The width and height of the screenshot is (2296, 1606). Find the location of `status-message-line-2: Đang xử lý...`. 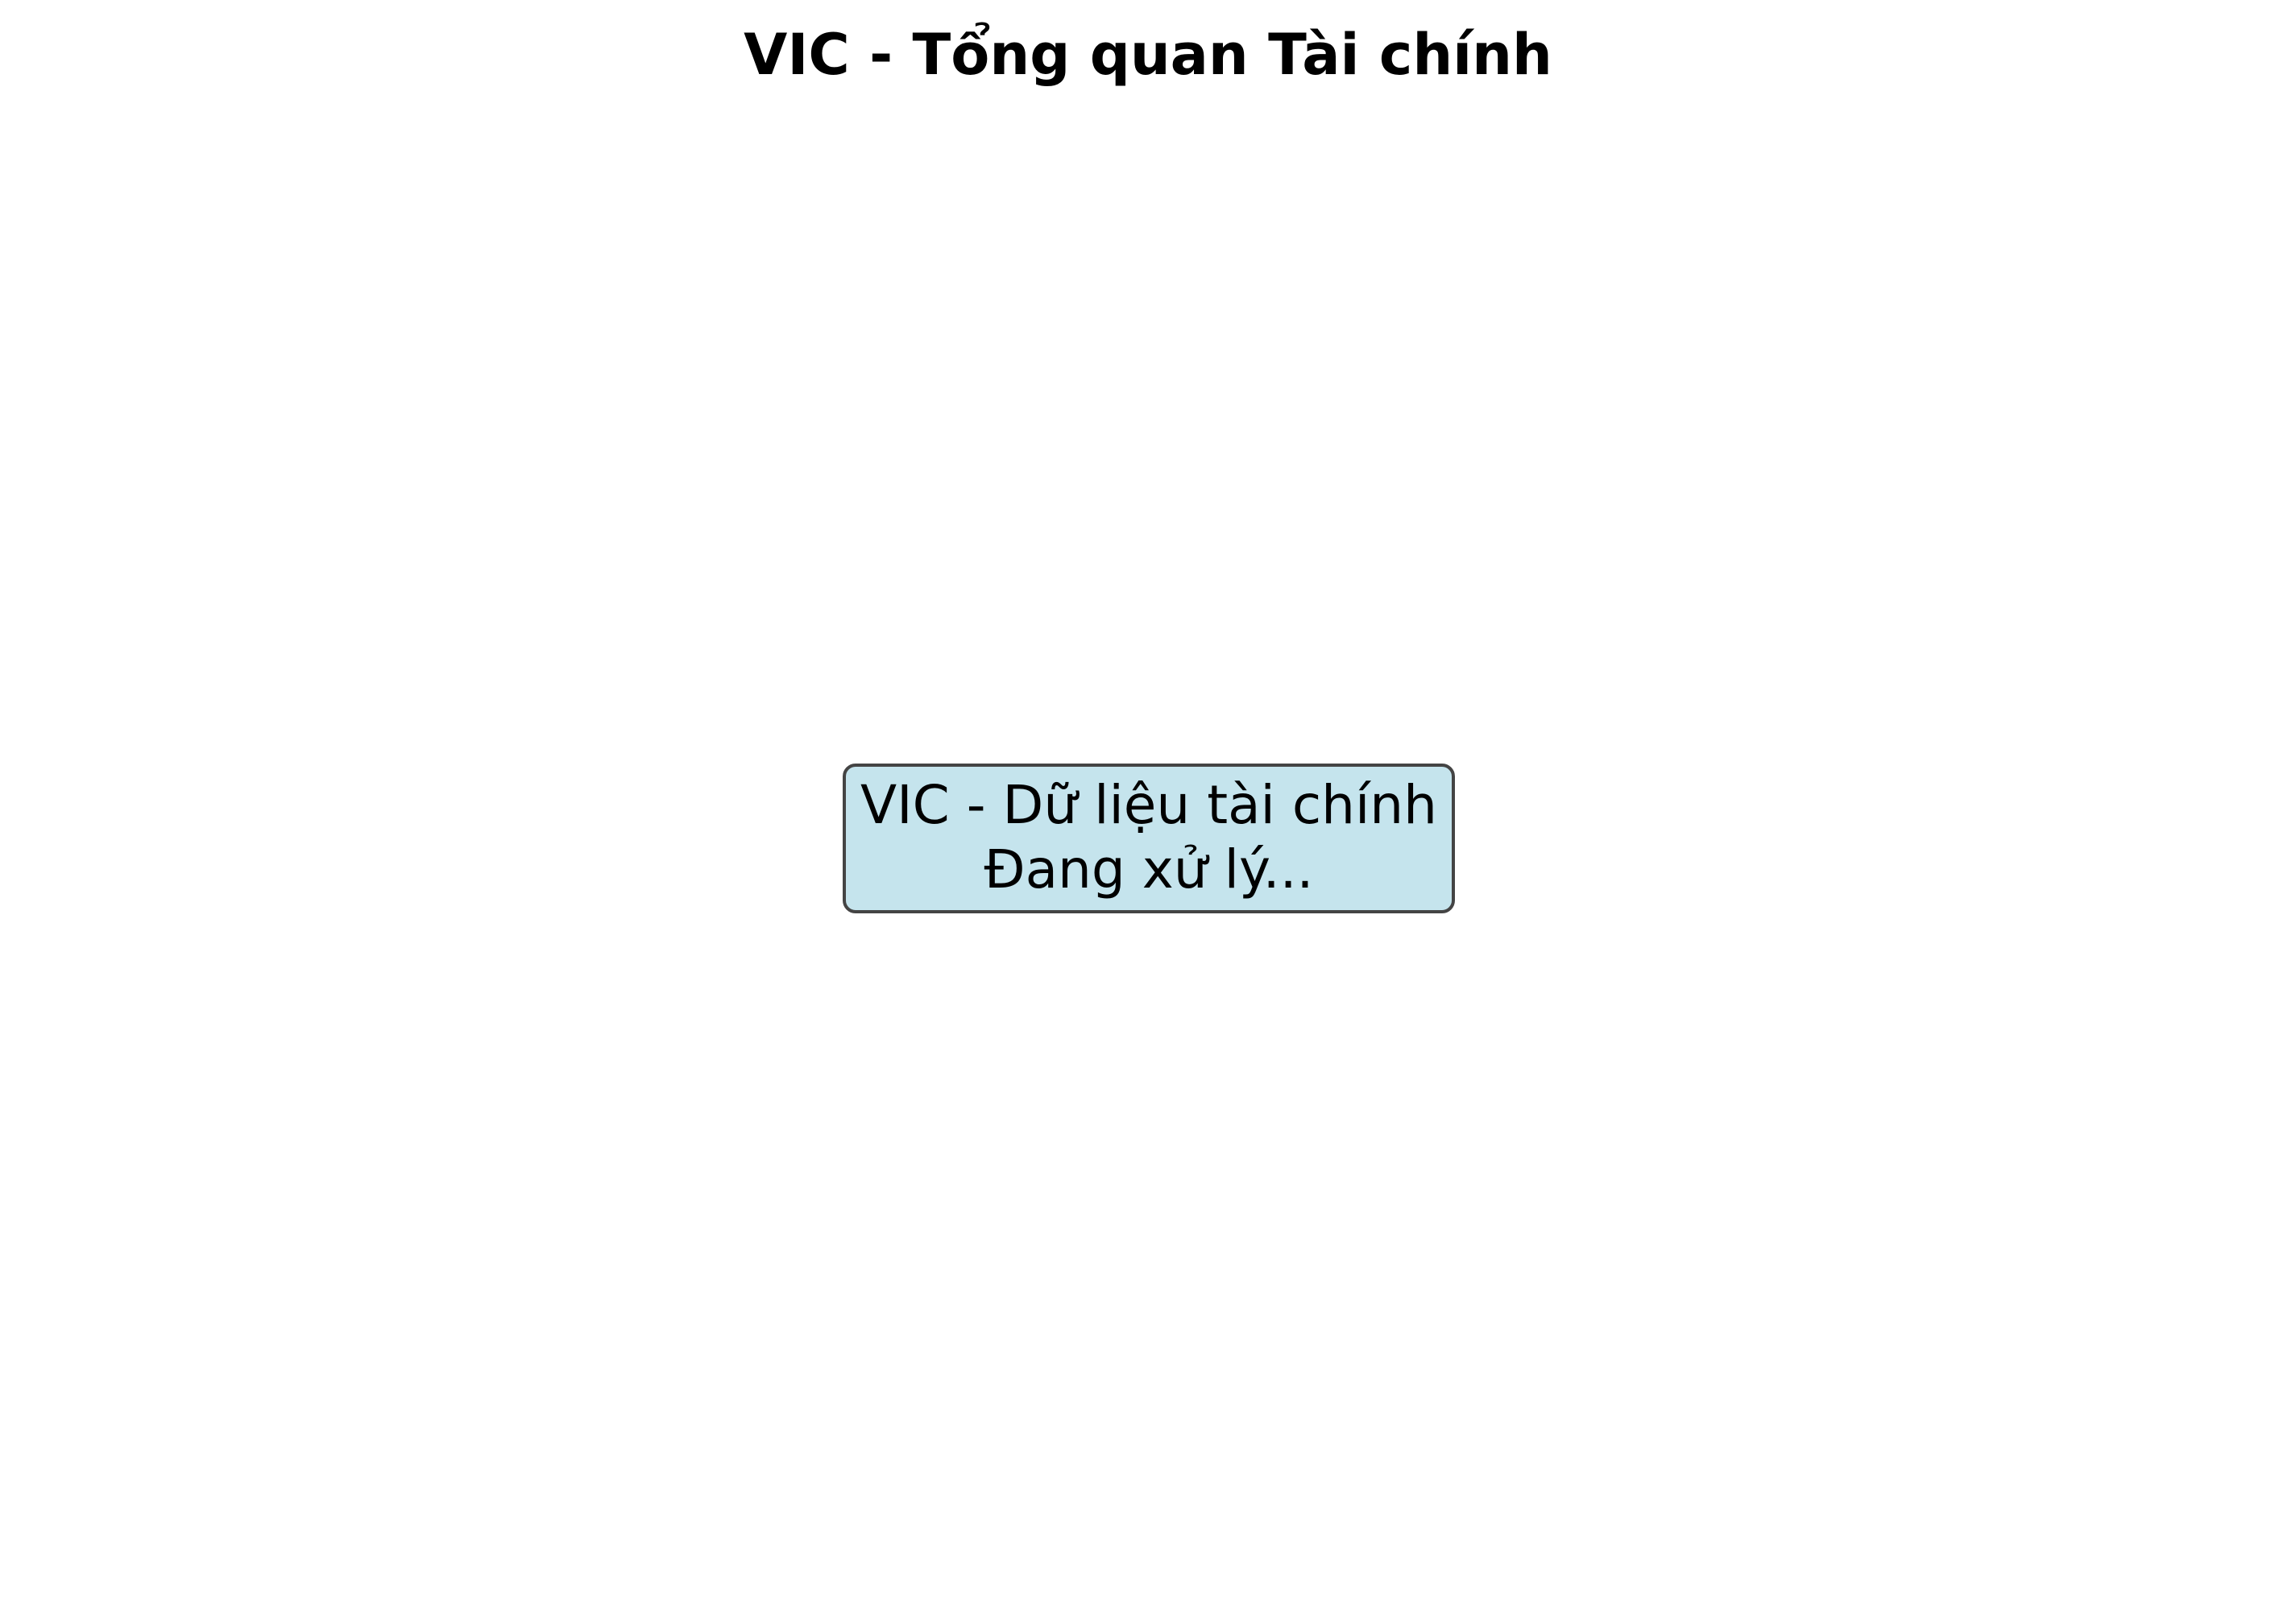

status-message-line-2: Đang xử lý... is located at coordinates (1149, 869).